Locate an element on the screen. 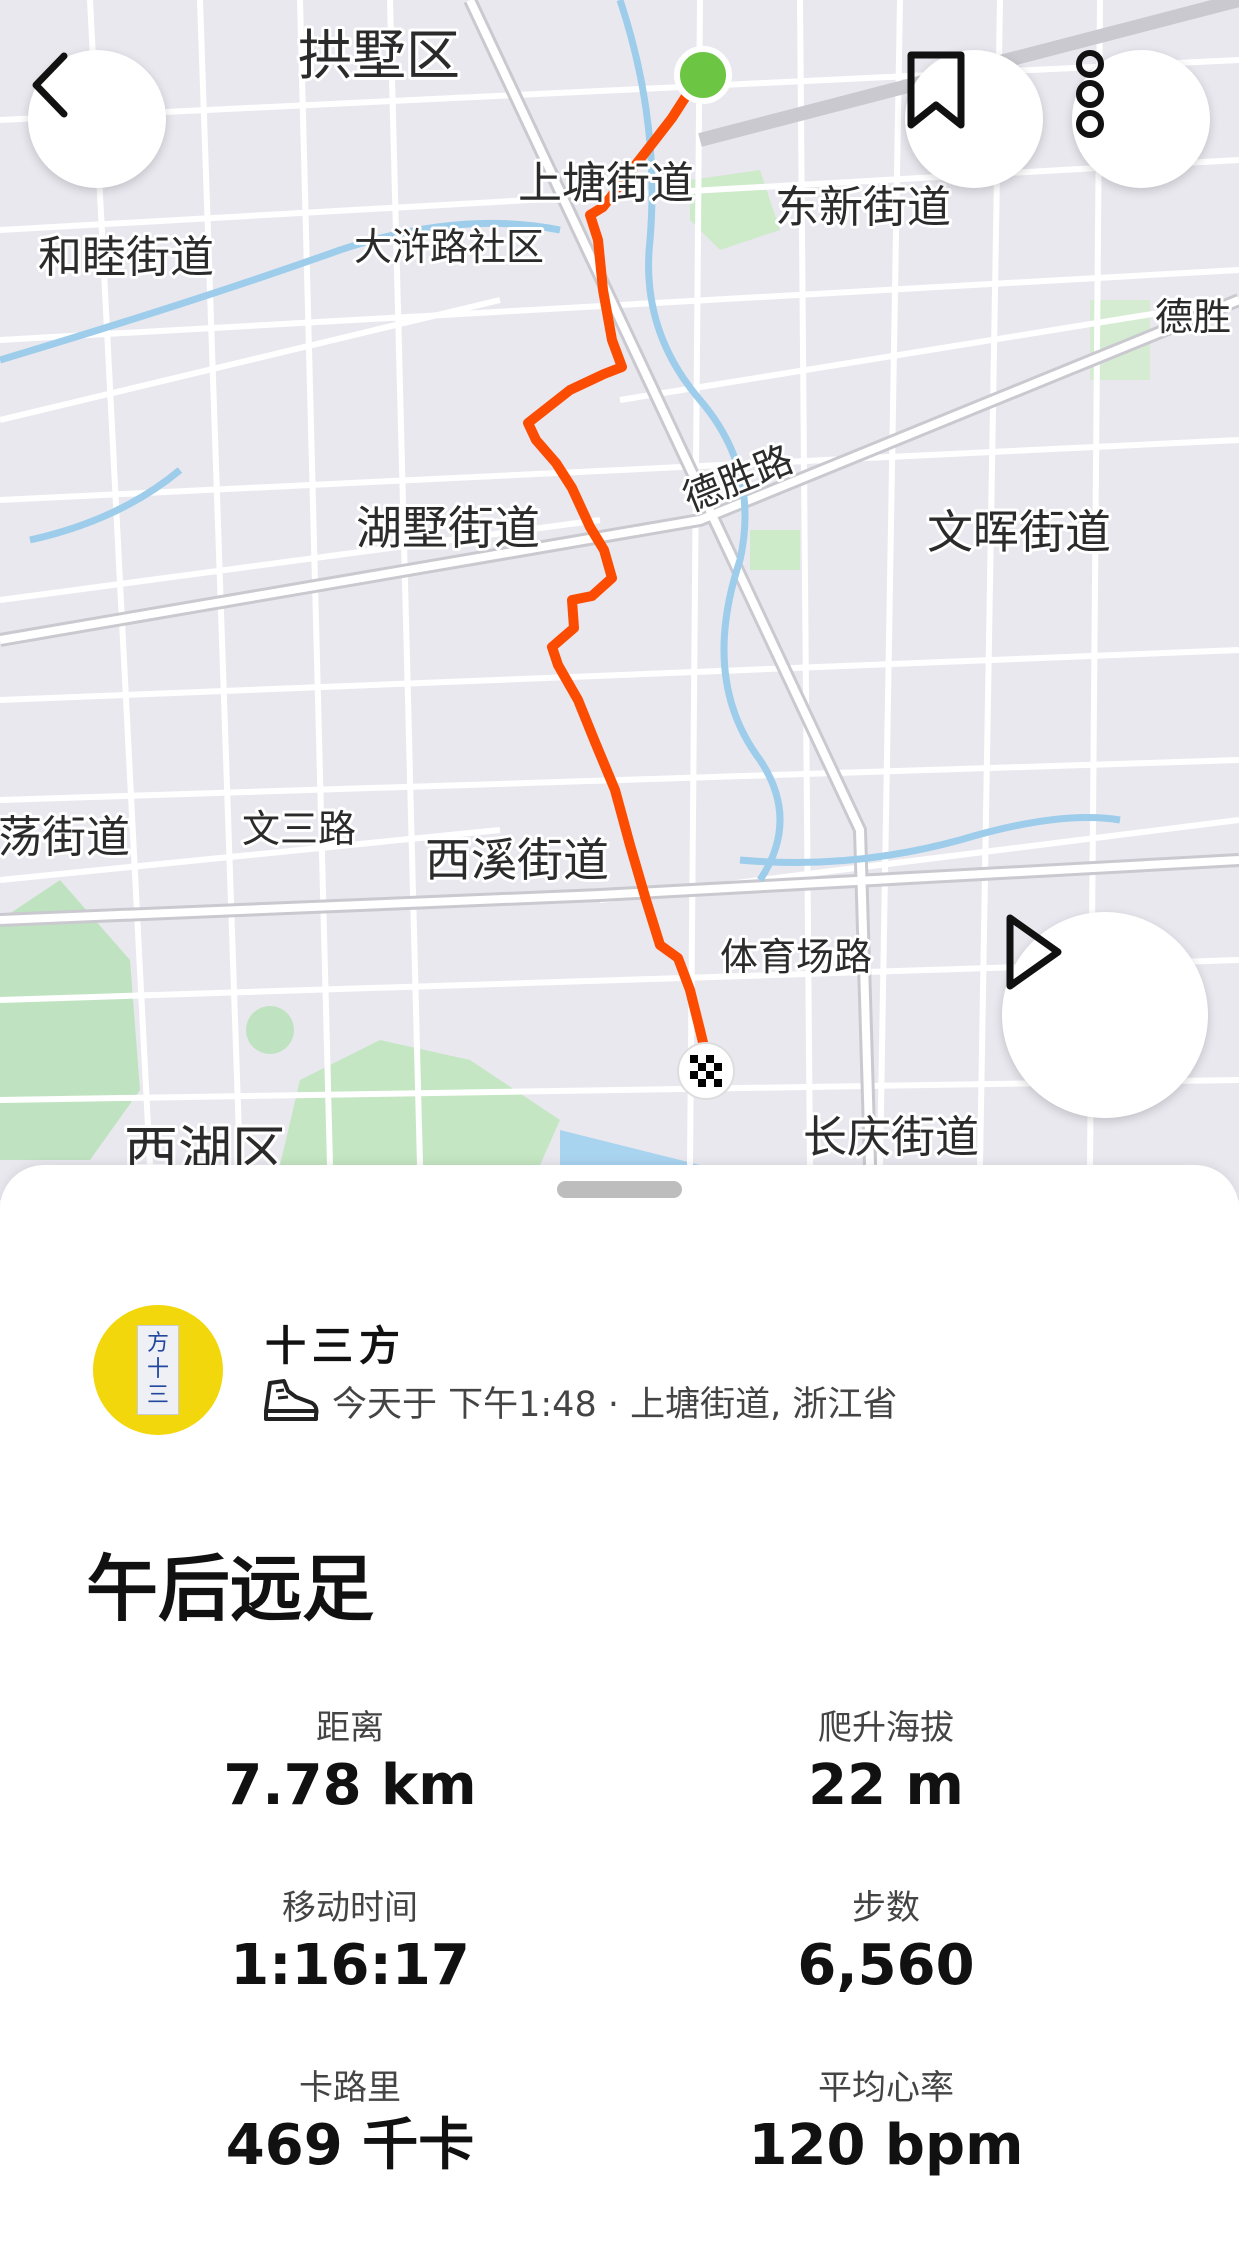 The image size is (1239, 2259). stat-value: 7.78 km is located at coordinates (350, 1785).